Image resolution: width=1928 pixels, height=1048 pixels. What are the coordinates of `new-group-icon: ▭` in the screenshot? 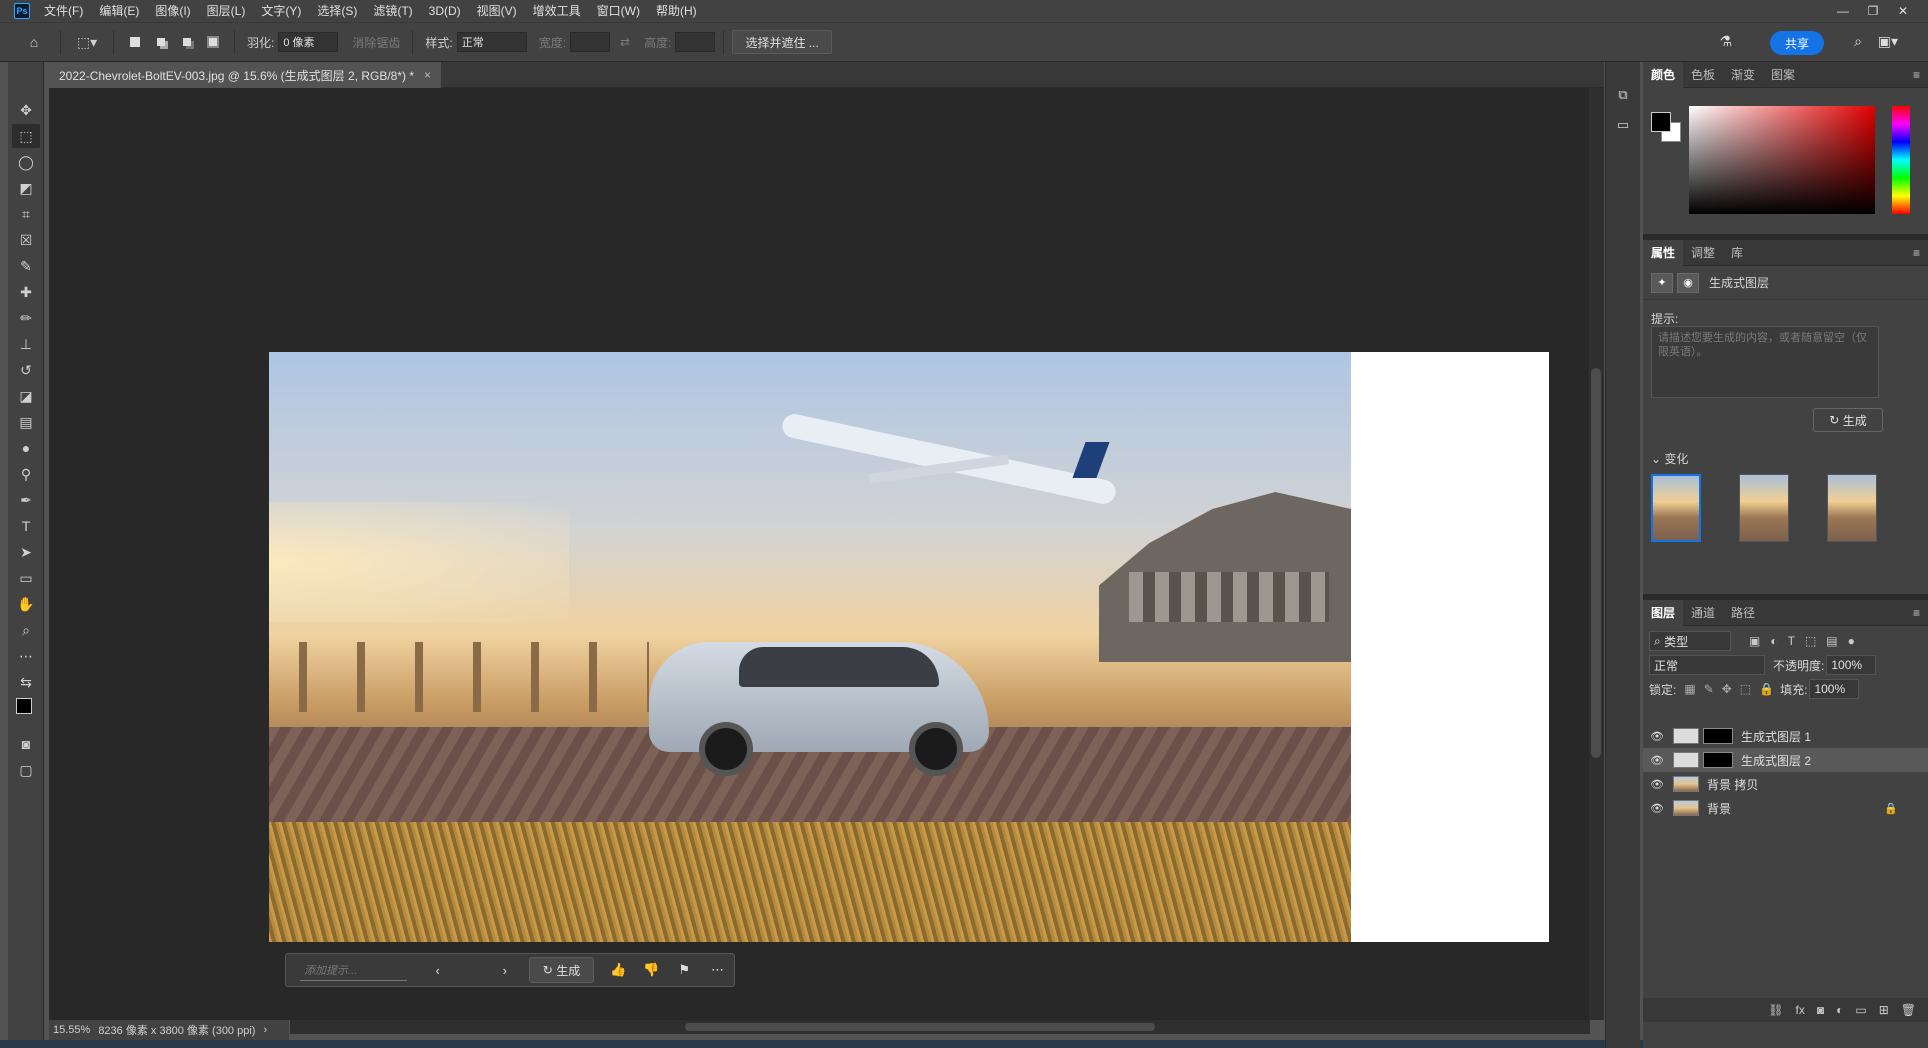 It's located at (1860, 1010).